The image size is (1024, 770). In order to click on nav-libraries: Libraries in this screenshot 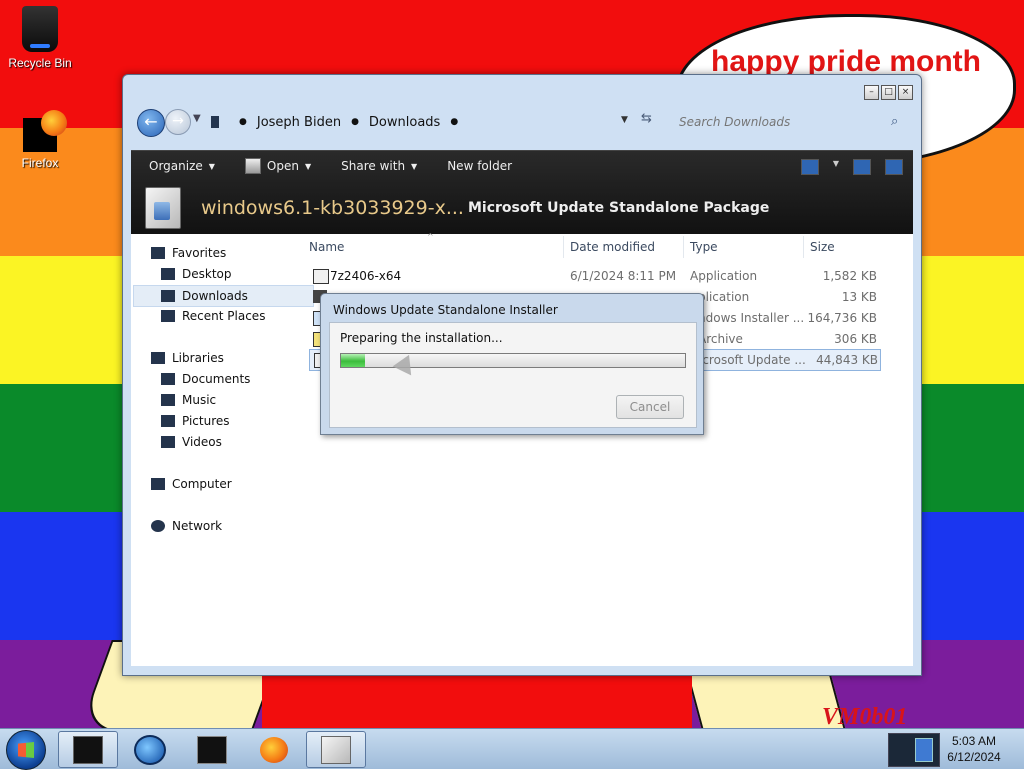, I will do `click(187, 358)`.